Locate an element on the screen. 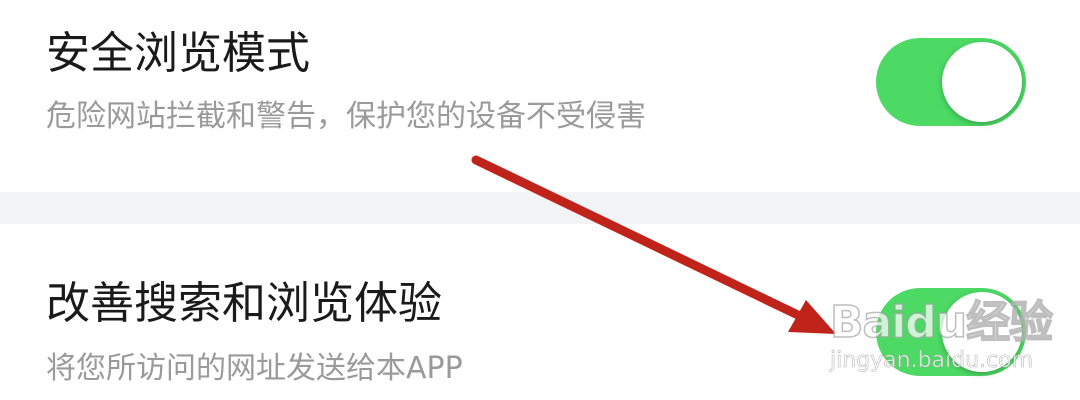 The image size is (1080, 400). safe-browsing-toggle is located at coordinates (951, 82).